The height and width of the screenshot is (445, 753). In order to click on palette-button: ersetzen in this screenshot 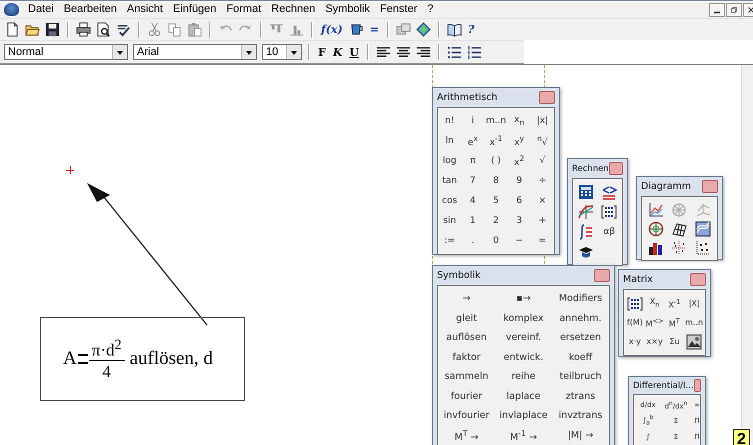, I will do `click(580, 338)`.